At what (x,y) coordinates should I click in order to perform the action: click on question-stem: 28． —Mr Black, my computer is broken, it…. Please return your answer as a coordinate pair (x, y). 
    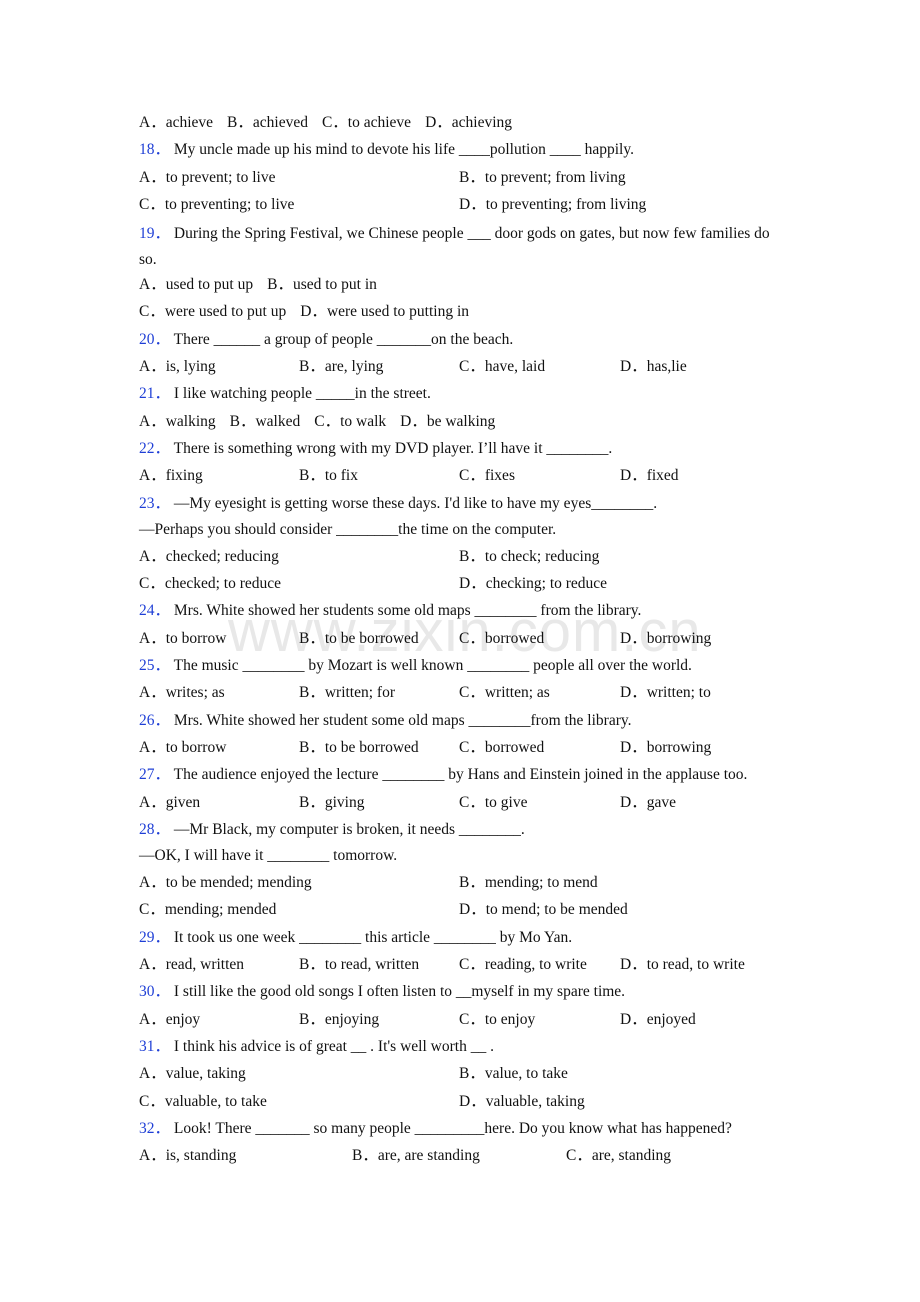
    Looking at the image, I should click on (464, 832).